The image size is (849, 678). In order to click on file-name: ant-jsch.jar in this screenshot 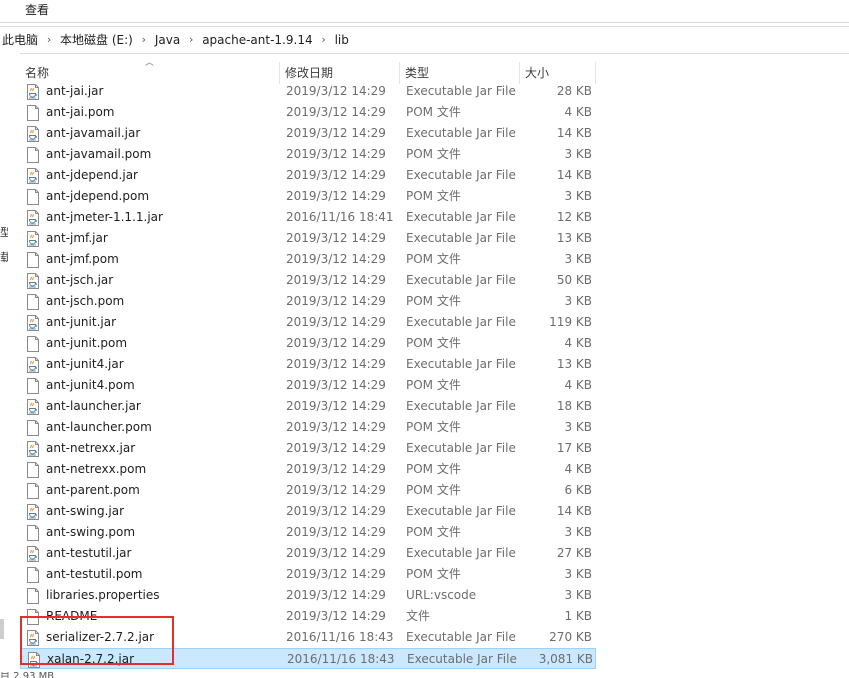, I will do `click(80, 280)`.